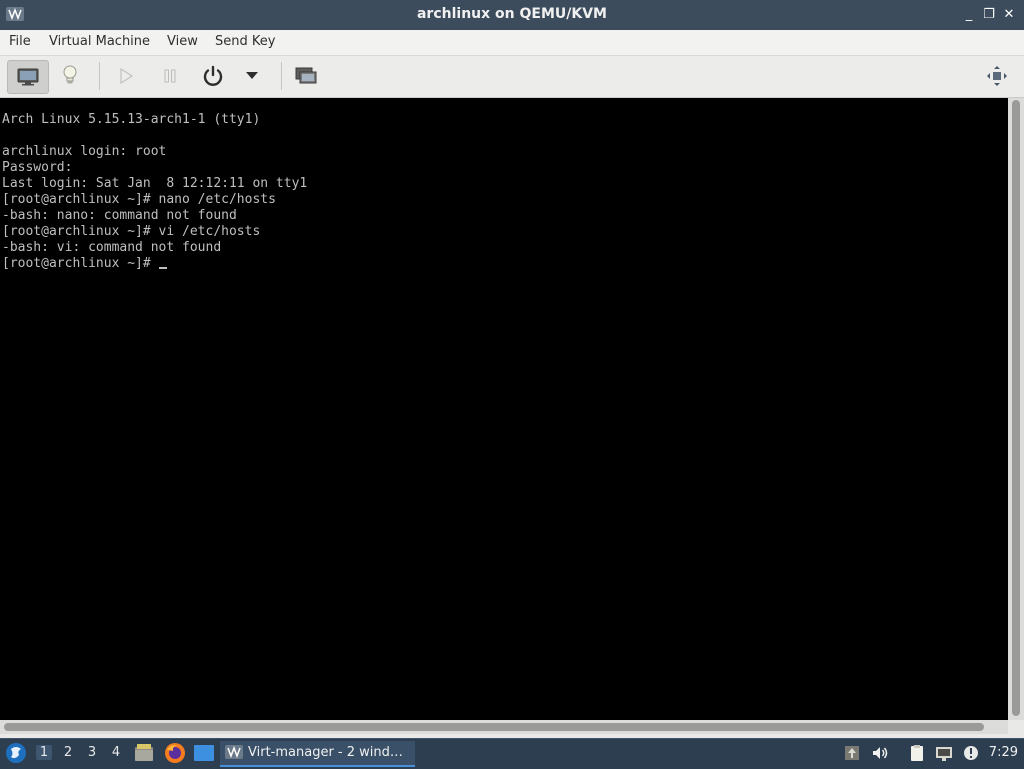 The width and height of the screenshot is (1024, 769). Describe the element at coordinates (68, 752) in the screenshot. I see `workspace-2: 2` at that location.